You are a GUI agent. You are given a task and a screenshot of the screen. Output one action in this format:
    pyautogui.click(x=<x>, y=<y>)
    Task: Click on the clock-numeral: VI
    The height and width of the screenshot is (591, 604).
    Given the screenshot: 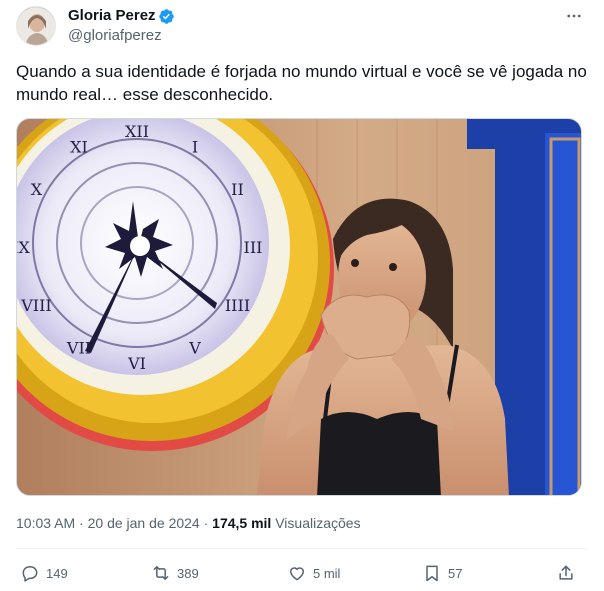 What is the action you would take?
    pyautogui.click(x=136, y=363)
    